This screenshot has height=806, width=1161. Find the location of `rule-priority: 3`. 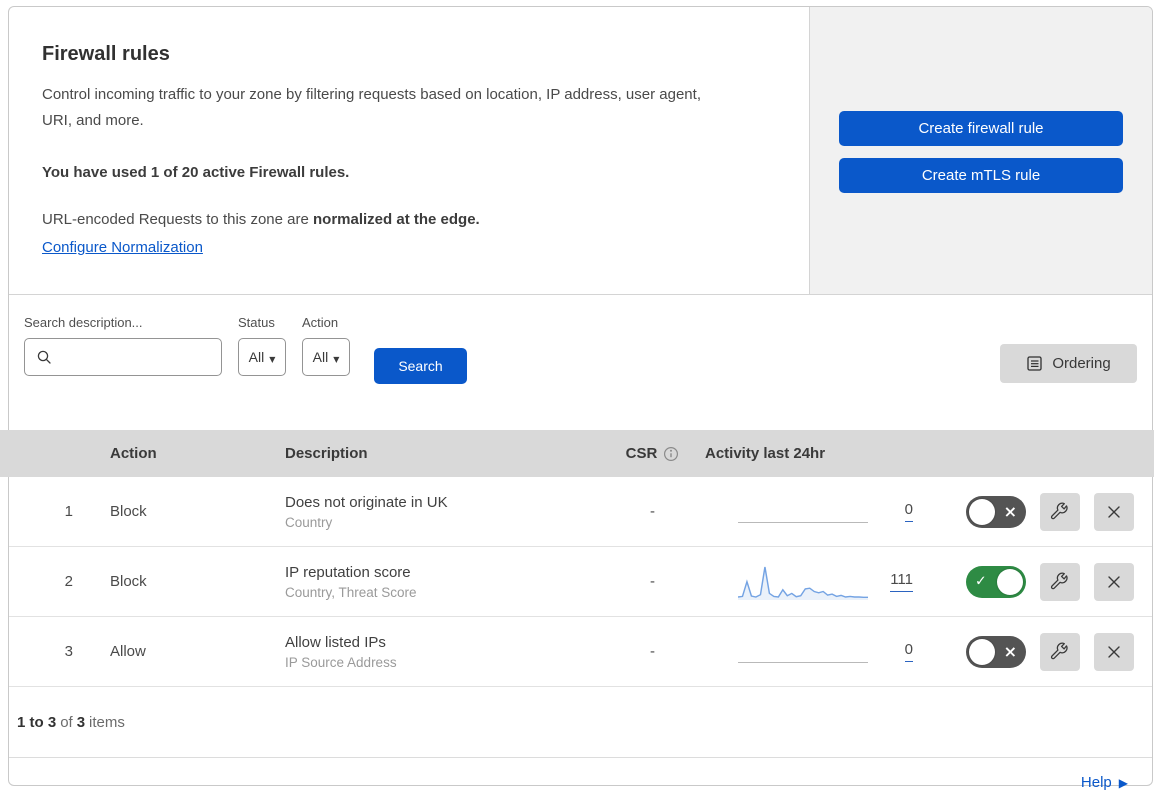

rule-priority: 3 is located at coordinates (68, 651).